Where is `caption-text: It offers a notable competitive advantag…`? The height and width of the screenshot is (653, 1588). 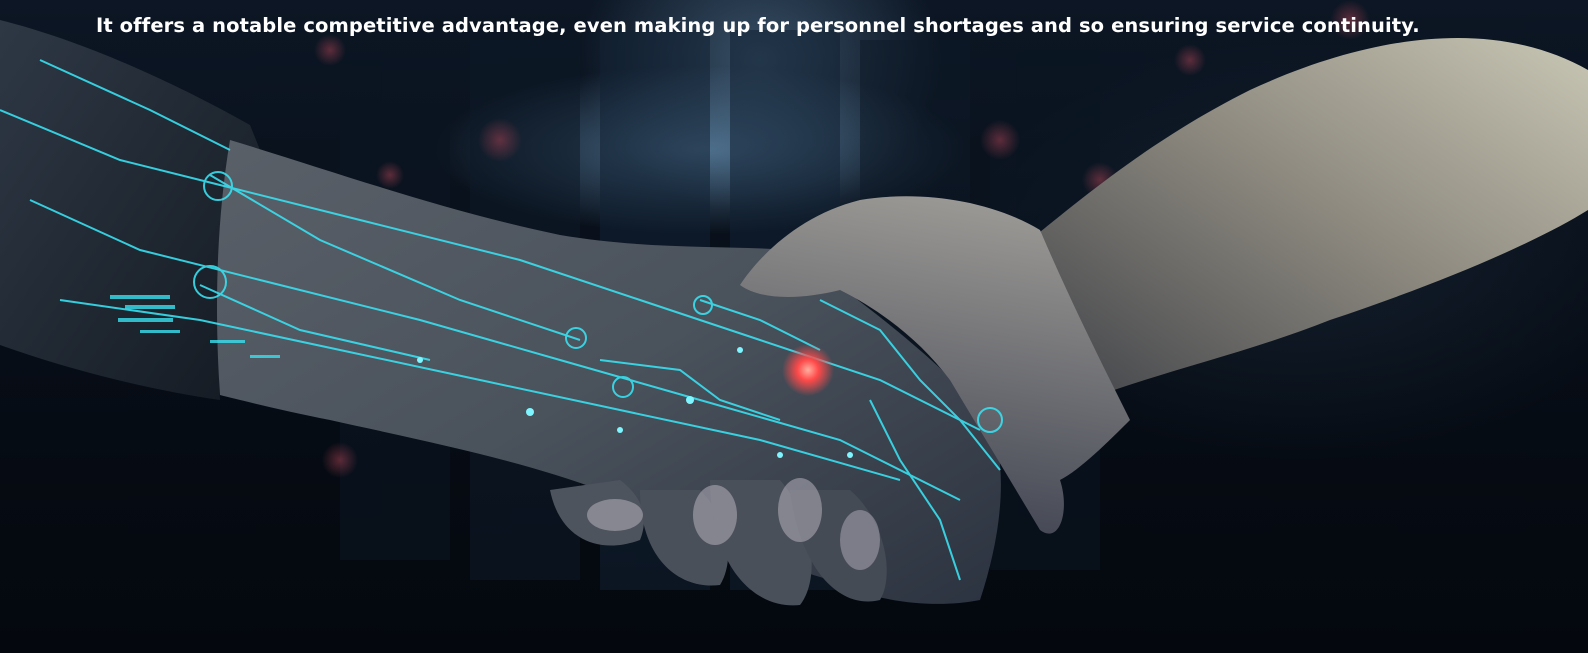 caption-text: It offers a notable competitive advantag… is located at coordinates (758, 25).